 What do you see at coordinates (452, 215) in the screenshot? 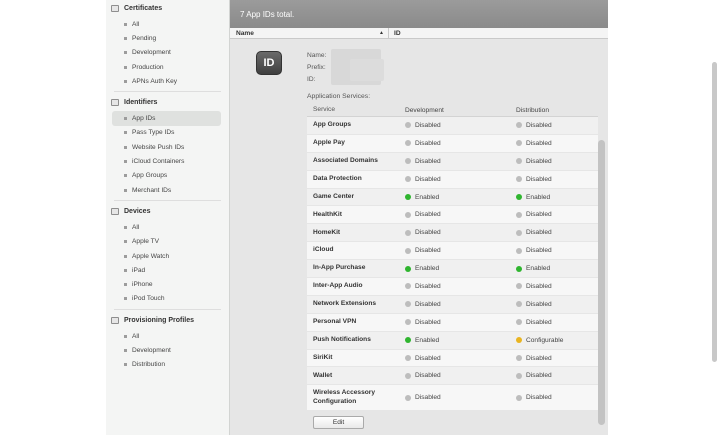
I see `service-row: HealthKit Disabled Disabled` at bounding box center [452, 215].